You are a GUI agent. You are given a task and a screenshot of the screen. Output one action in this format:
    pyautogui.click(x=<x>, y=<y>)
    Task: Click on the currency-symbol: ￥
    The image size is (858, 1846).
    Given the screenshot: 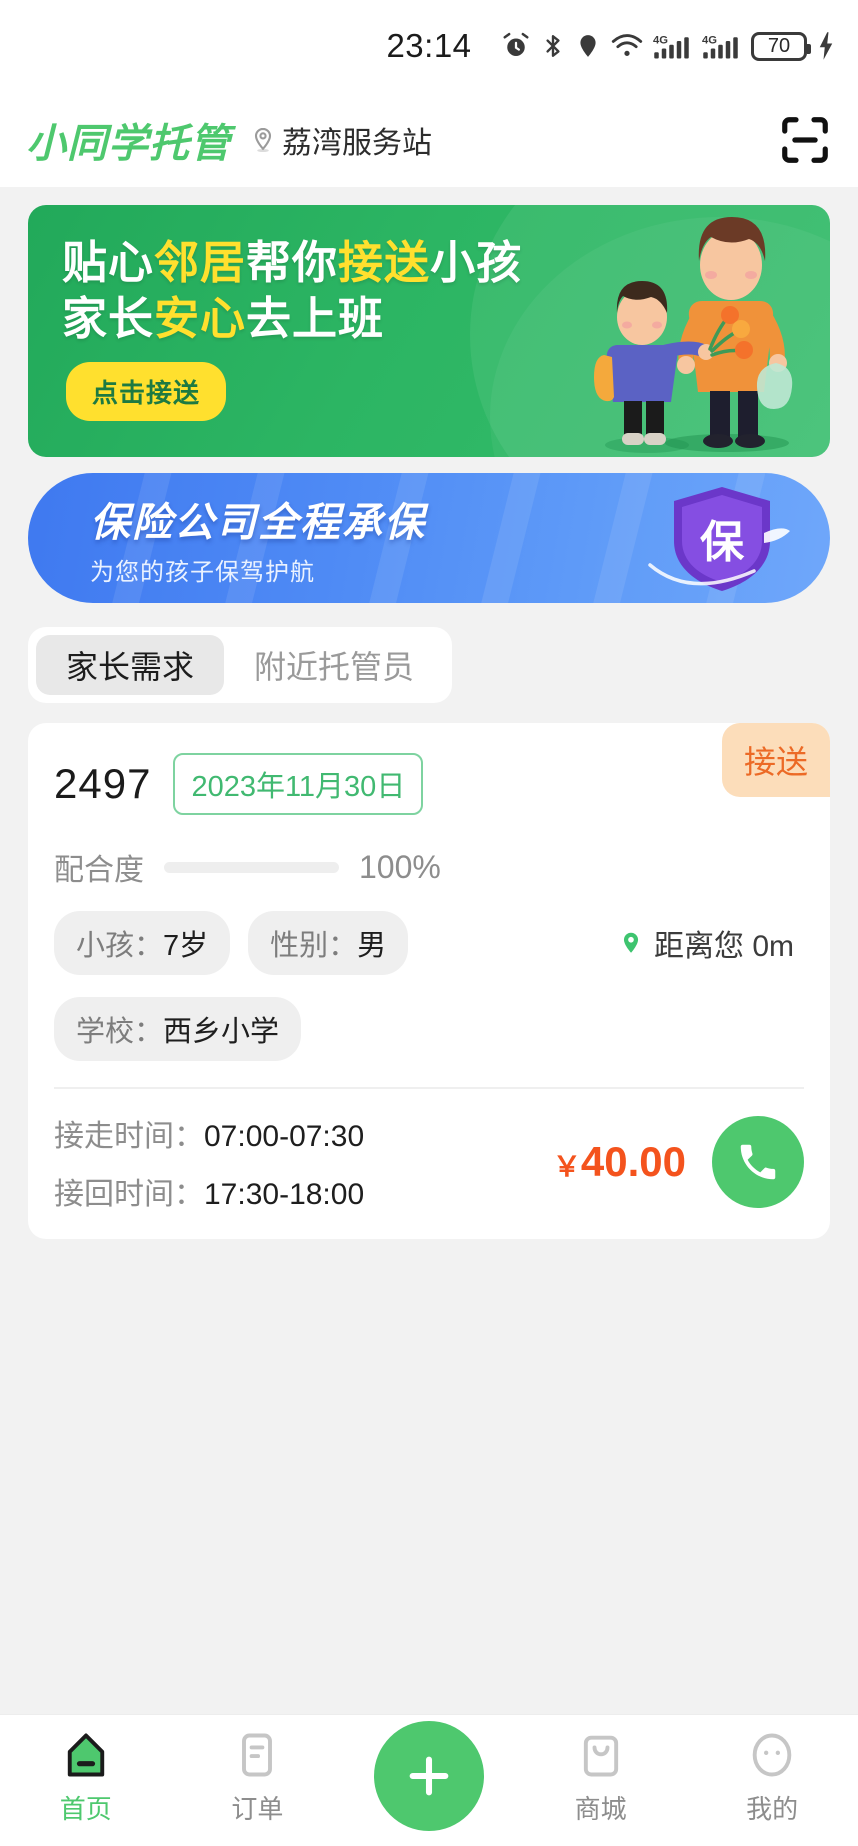 What is the action you would take?
    pyautogui.click(x=566, y=1166)
    